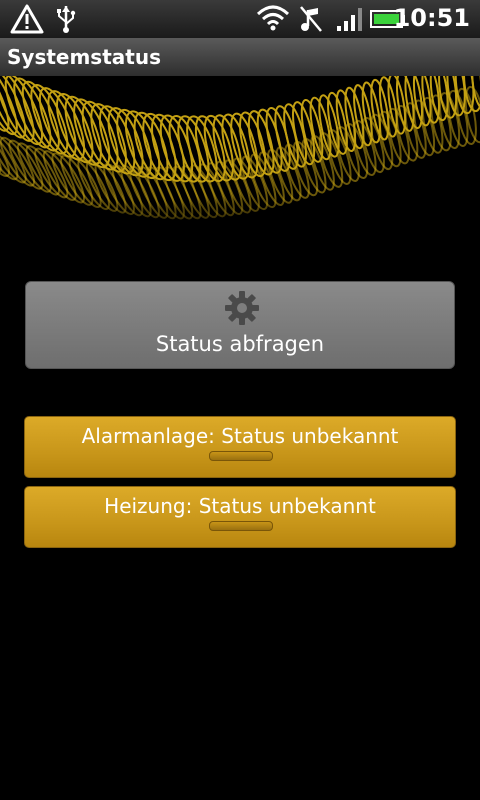 The height and width of the screenshot is (800, 480). What do you see at coordinates (66, 19) in the screenshot?
I see `usb-icon` at bounding box center [66, 19].